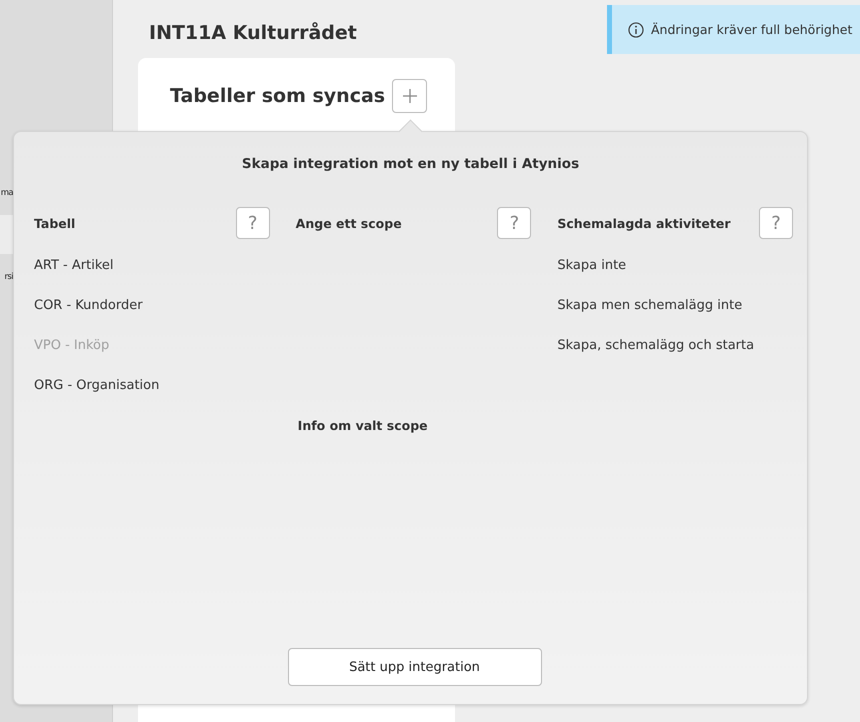 This screenshot has width=860, height=722. What do you see at coordinates (415, 667) in the screenshot?
I see `setup-integration-button: Sätt upp integration` at bounding box center [415, 667].